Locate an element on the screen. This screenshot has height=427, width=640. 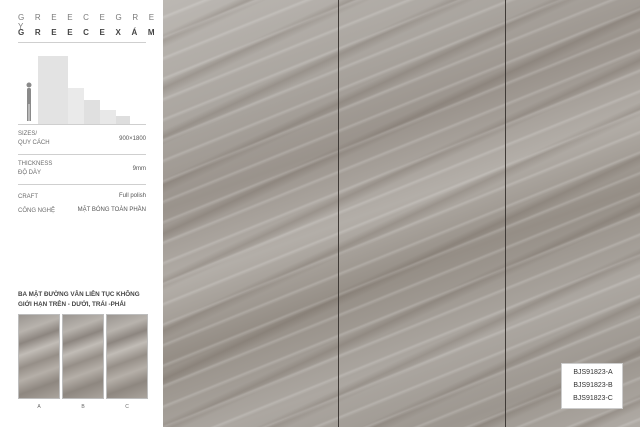
thumbnail-label-b: B is located at coordinates (83, 407).